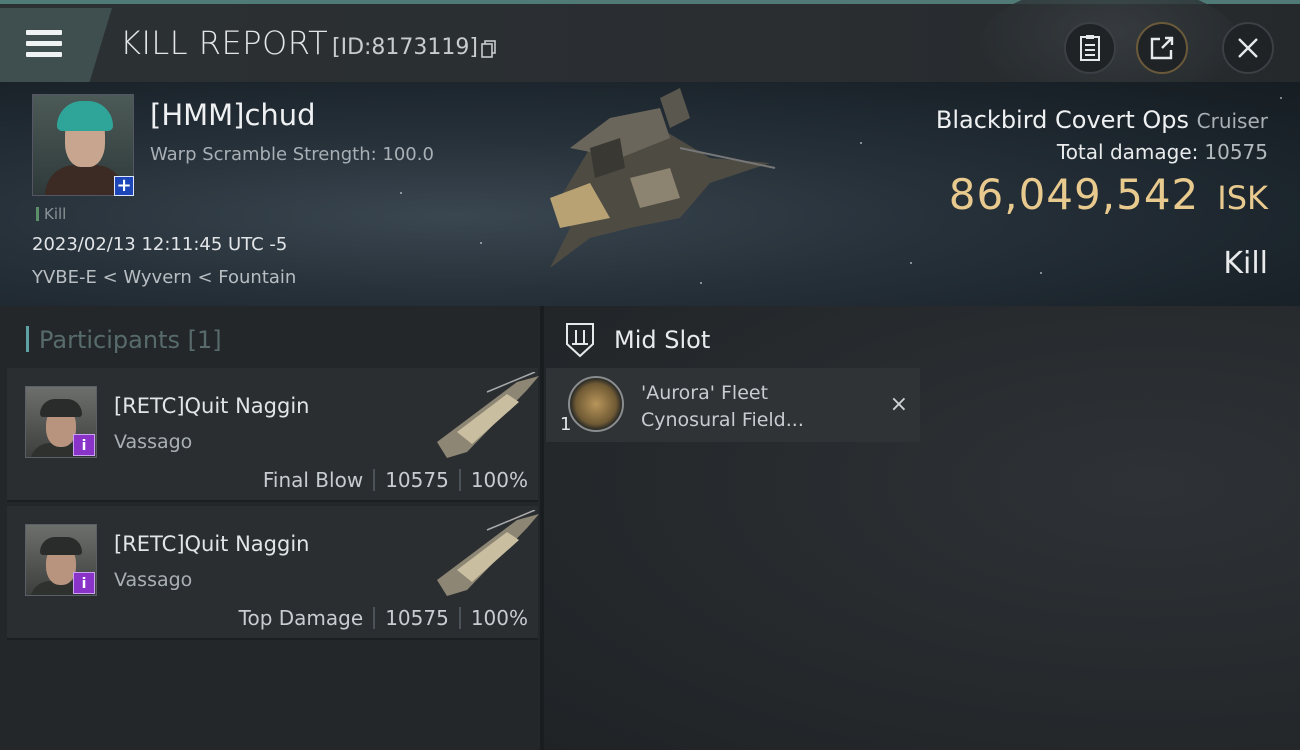 This screenshot has height=750, width=1300. I want to click on mid-slot-icon, so click(580, 340).